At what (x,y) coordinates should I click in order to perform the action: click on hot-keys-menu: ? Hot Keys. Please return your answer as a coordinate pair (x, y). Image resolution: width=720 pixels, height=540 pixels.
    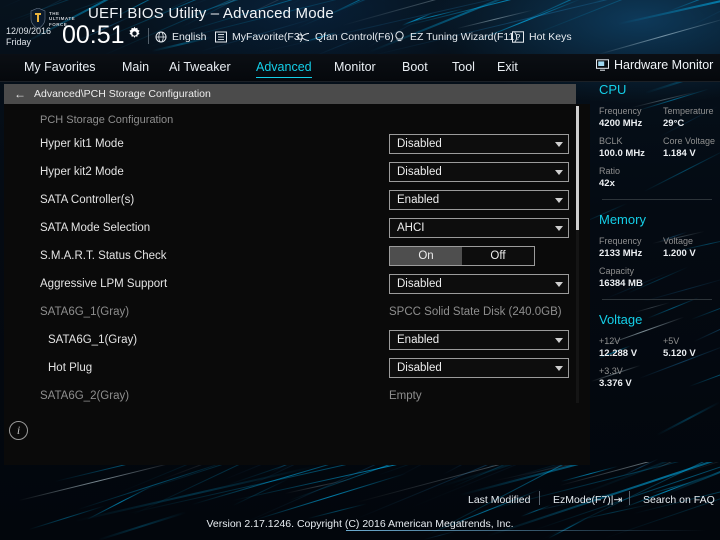
    Looking at the image, I should click on (542, 37).